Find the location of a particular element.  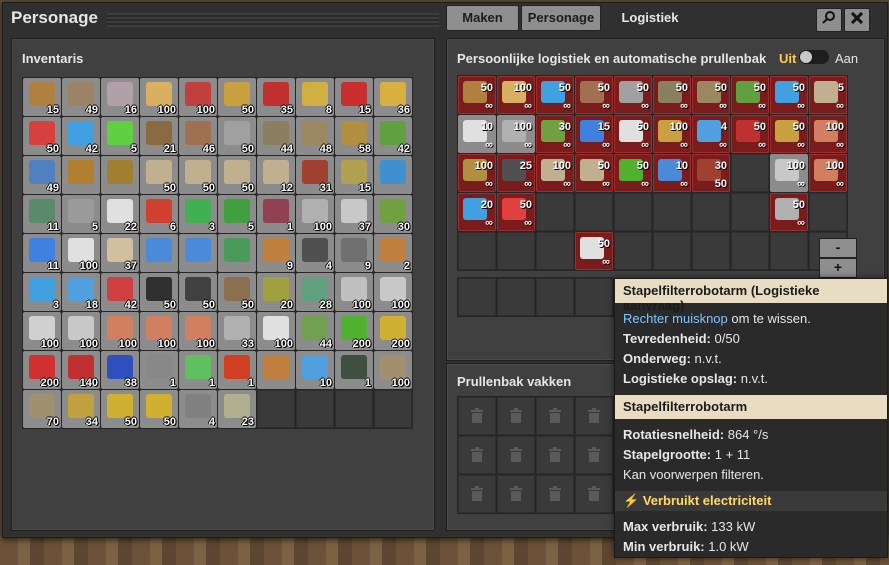

logistics-request-plate: 100 ∞ is located at coordinates (789, 173).